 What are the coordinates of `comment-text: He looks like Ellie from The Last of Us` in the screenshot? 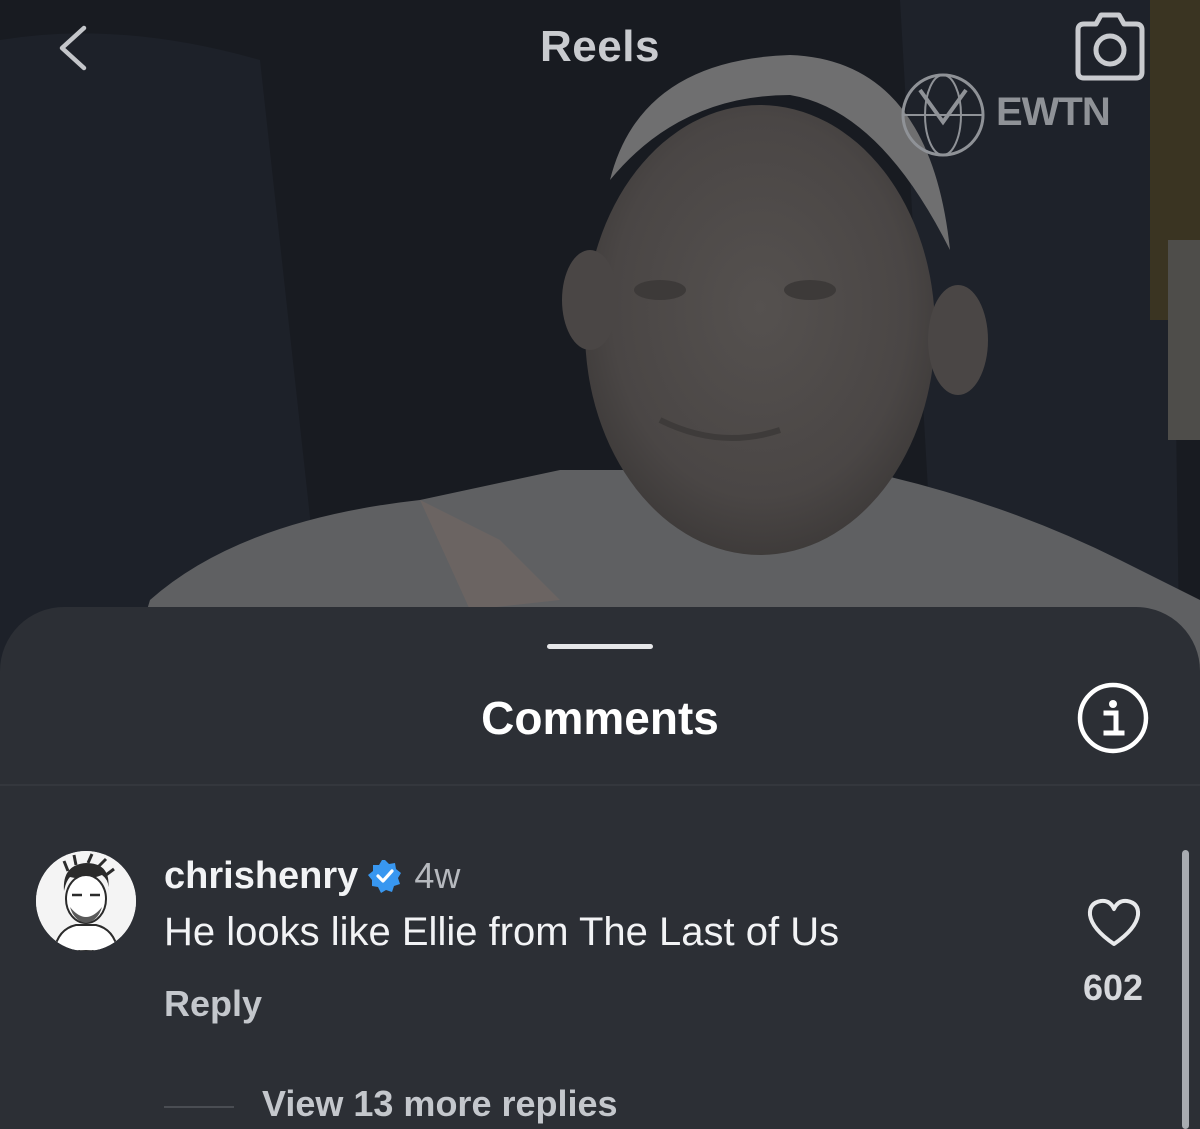 It's located at (502, 932).